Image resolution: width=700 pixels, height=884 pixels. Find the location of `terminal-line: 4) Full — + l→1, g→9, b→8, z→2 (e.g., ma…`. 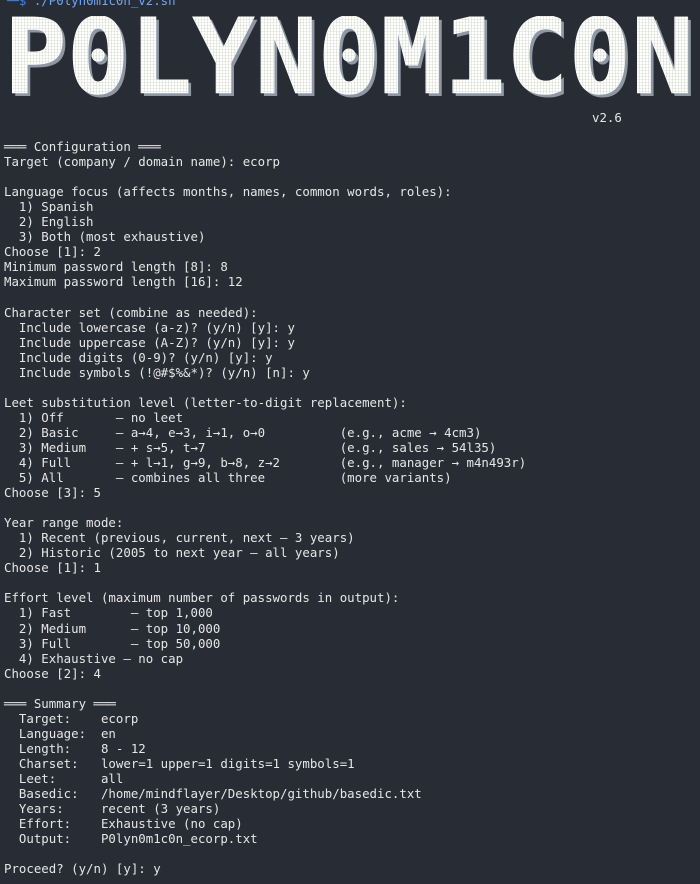

terminal-line: 4) Full — + l→1, g→9, b→8, z→2 (e.g., ma… is located at coordinates (265, 462).